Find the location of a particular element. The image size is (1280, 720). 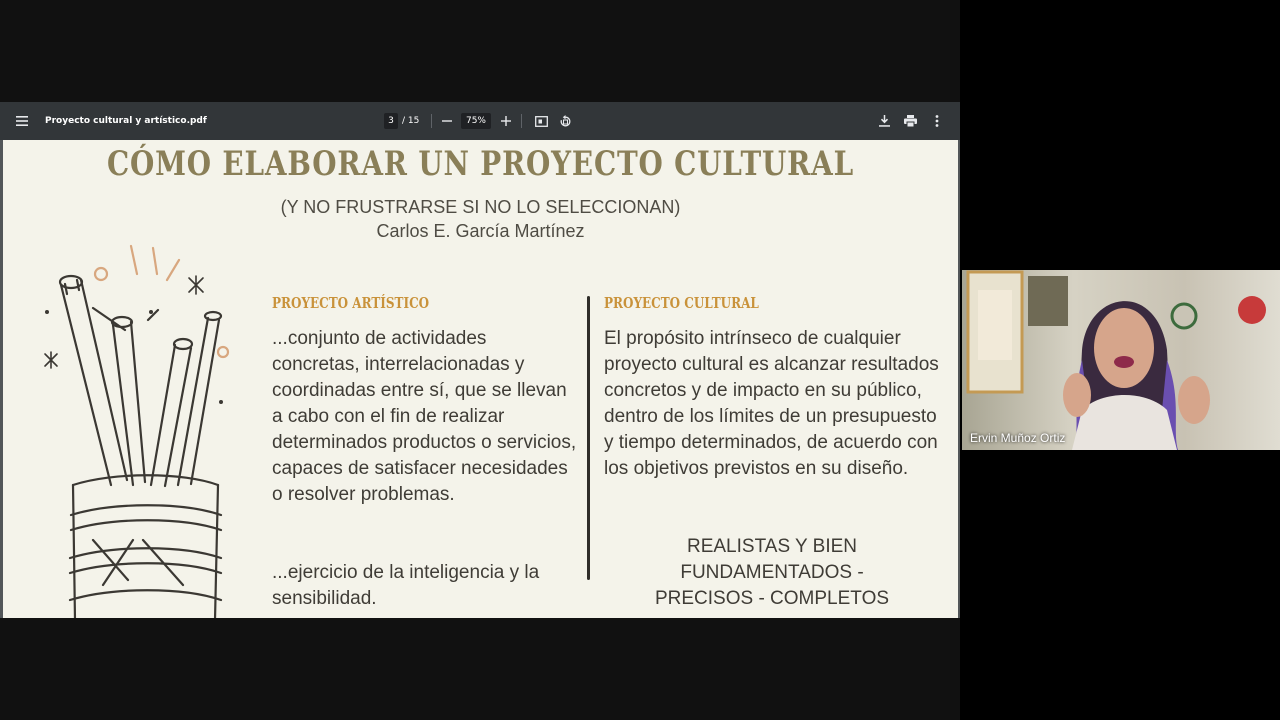

slide-author: Carlos E. García Martínez is located at coordinates (480, 231).